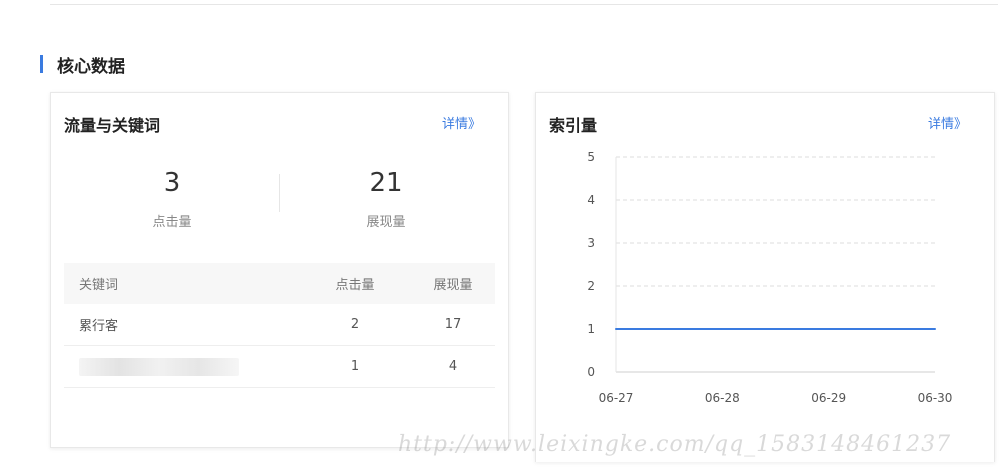  What do you see at coordinates (461, 122) in the screenshot?
I see `traffic-detail-link: 详情》` at bounding box center [461, 122].